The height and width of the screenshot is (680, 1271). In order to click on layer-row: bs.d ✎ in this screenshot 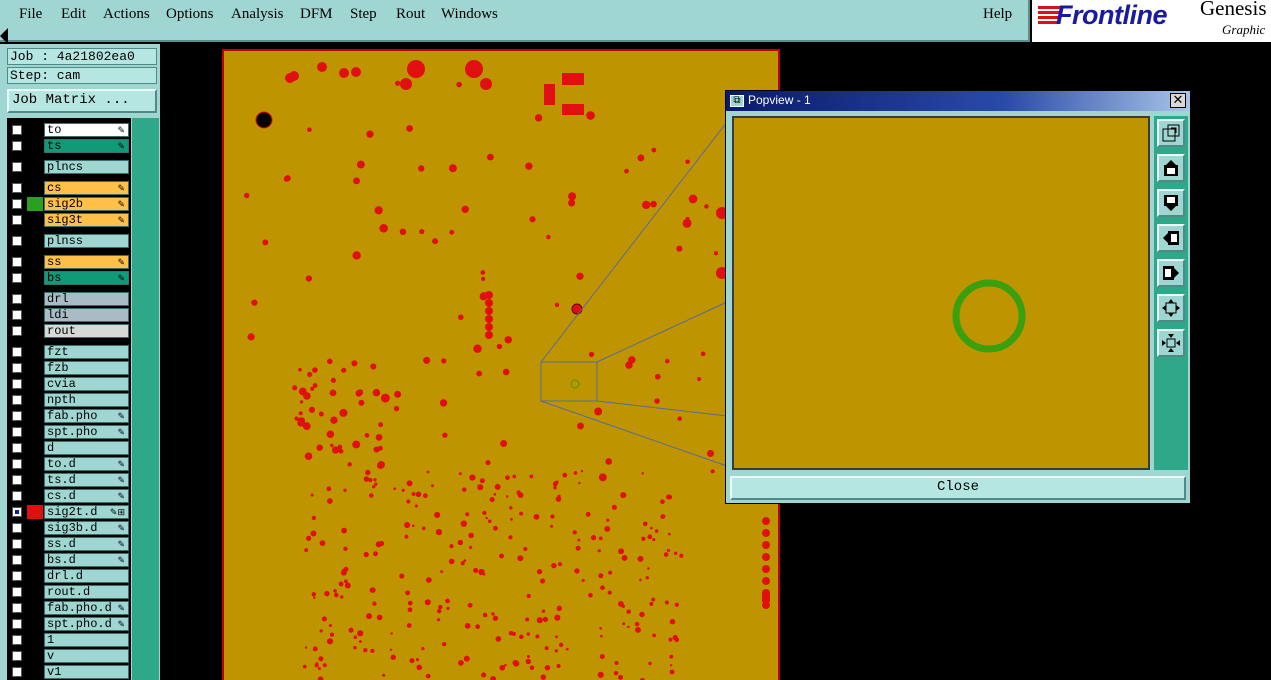, I will do `click(69, 560)`.